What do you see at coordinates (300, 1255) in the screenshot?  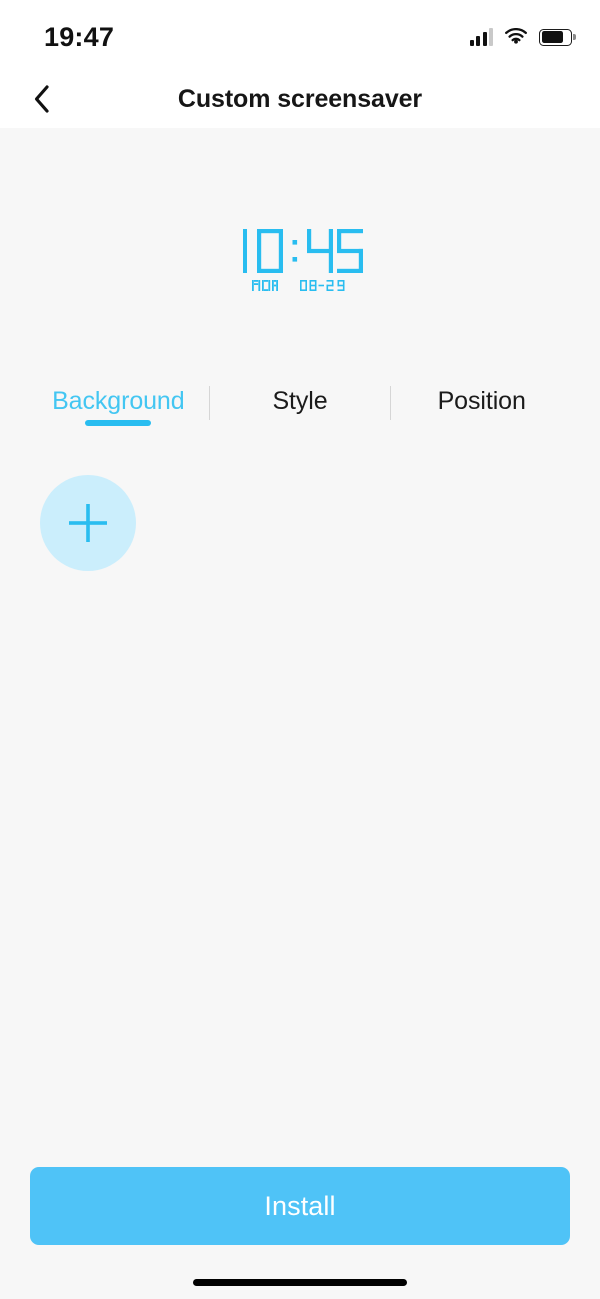 I see `footer-spacer` at bounding box center [300, 1255].